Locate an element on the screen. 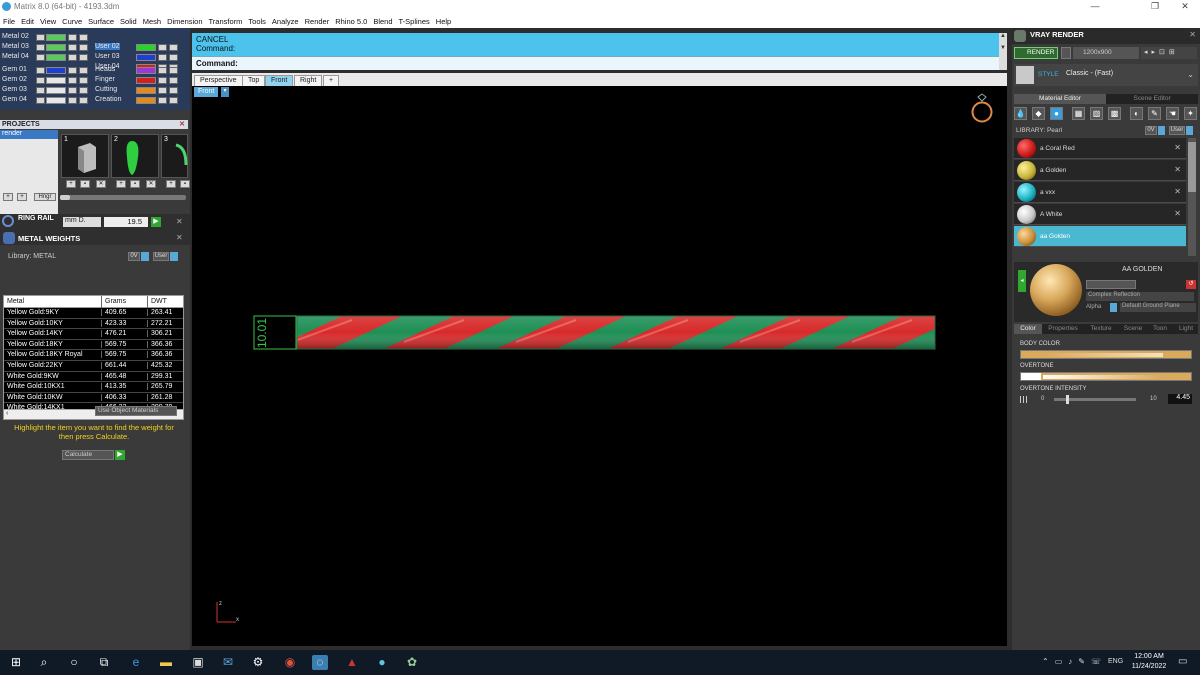  library-user-button: User is located at coordinates (161, 256).